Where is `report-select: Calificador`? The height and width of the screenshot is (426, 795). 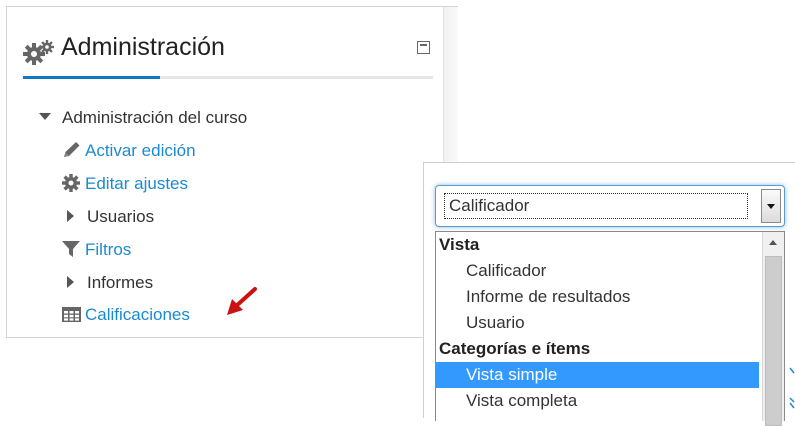 report-select: Calificador is located at coordinates (610, 206).